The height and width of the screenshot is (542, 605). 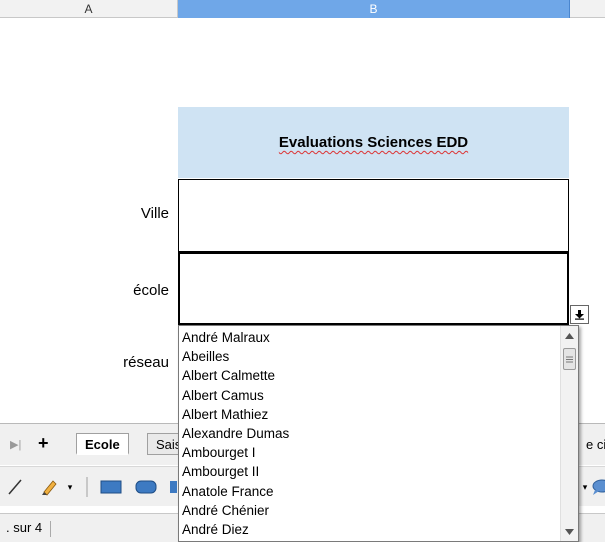 I want to click on chevron-down-icon: ▾, so click(x=70, y=487).